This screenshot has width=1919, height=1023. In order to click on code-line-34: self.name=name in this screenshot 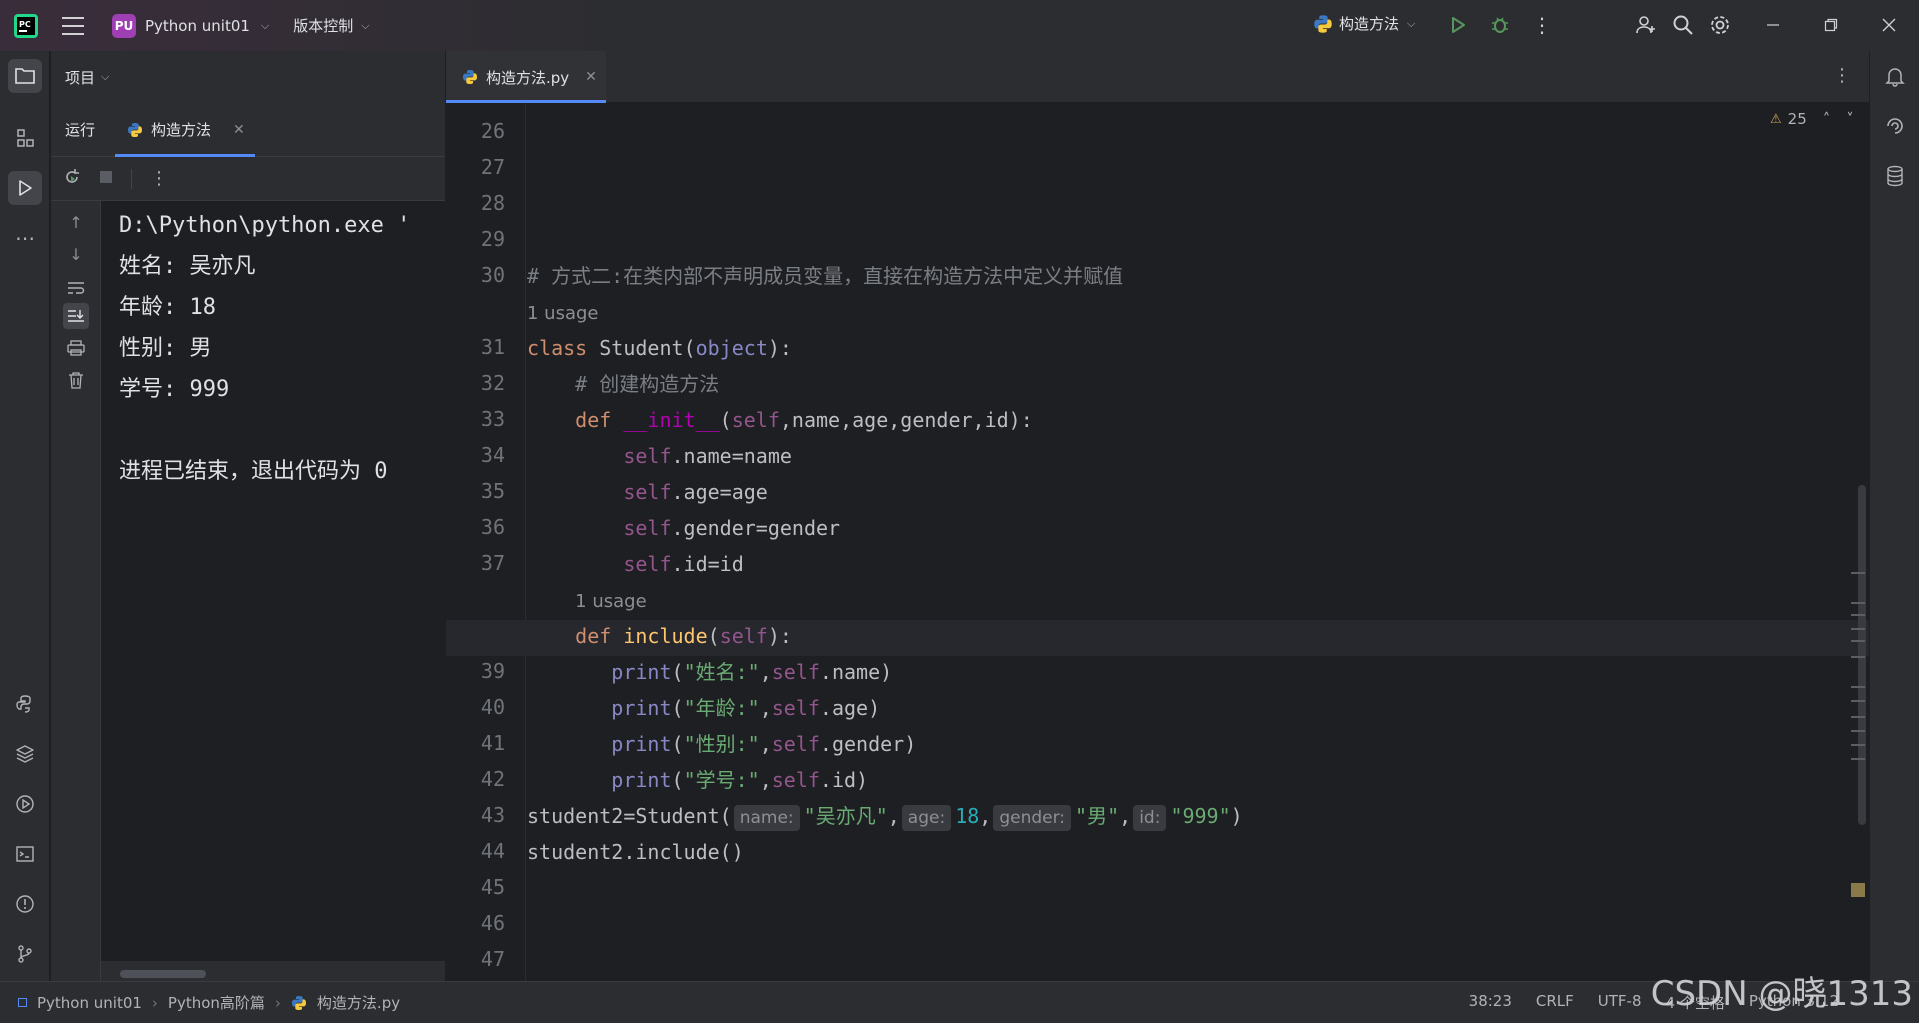, I will do `click(707, 456)`.